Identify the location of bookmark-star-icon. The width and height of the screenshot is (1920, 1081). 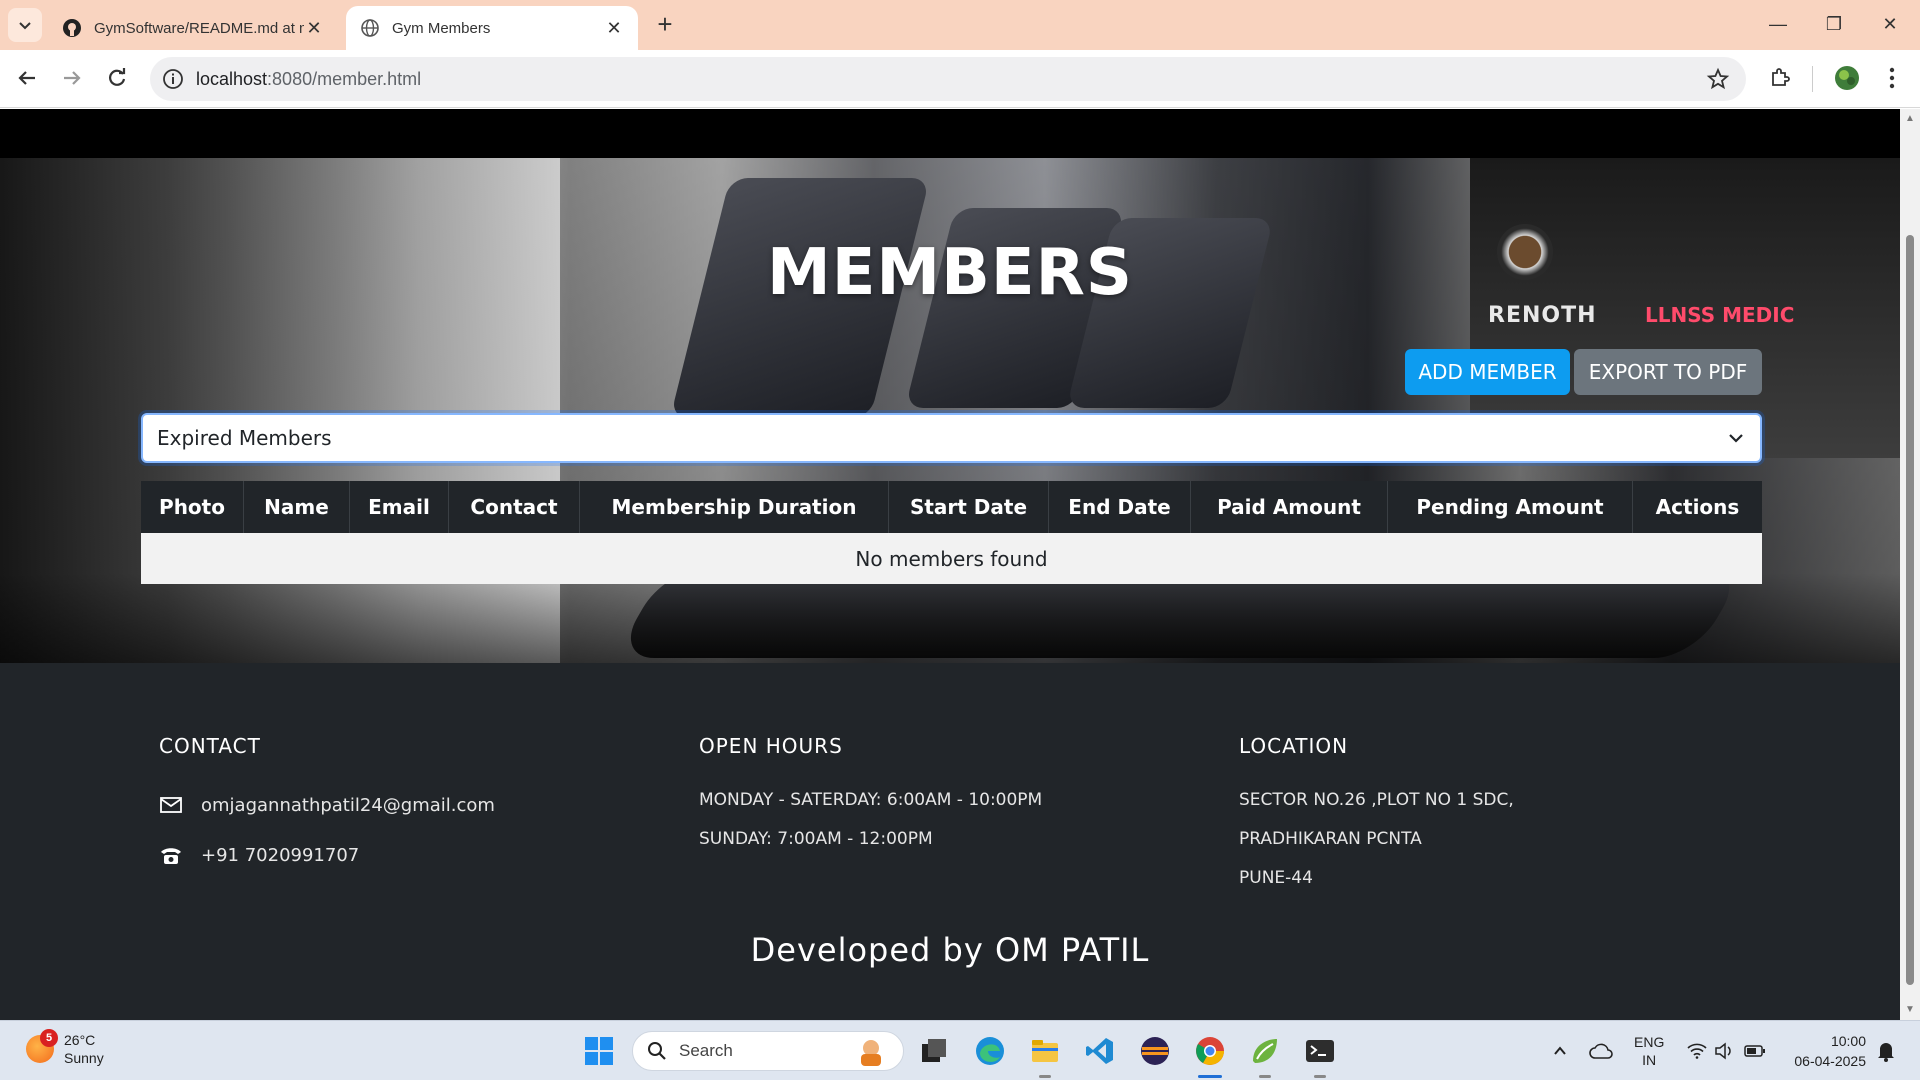
(1718, 79).